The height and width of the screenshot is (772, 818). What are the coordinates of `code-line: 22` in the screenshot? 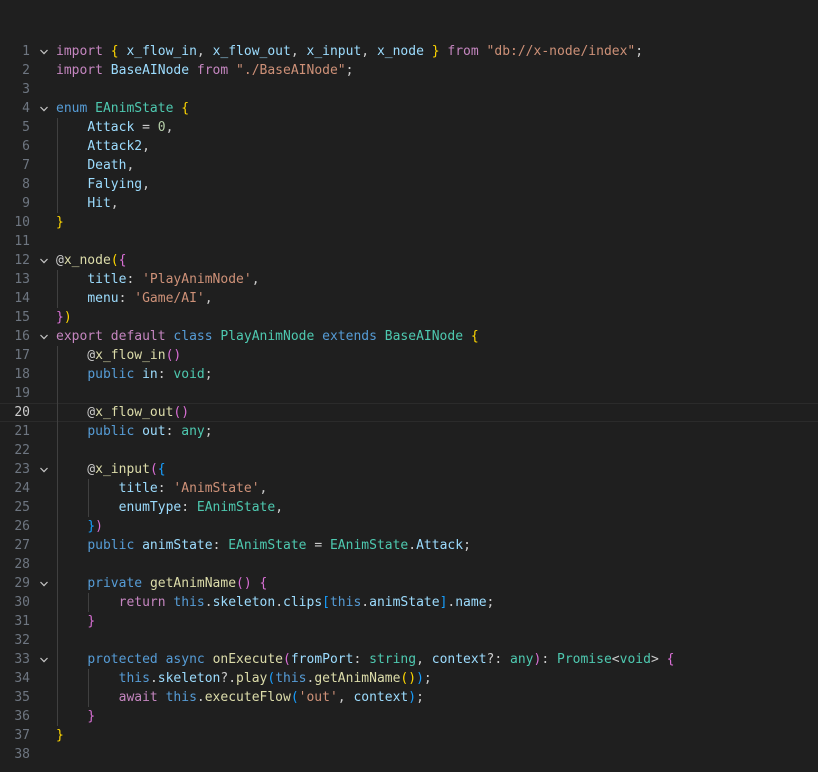 It's located at (409, 450).